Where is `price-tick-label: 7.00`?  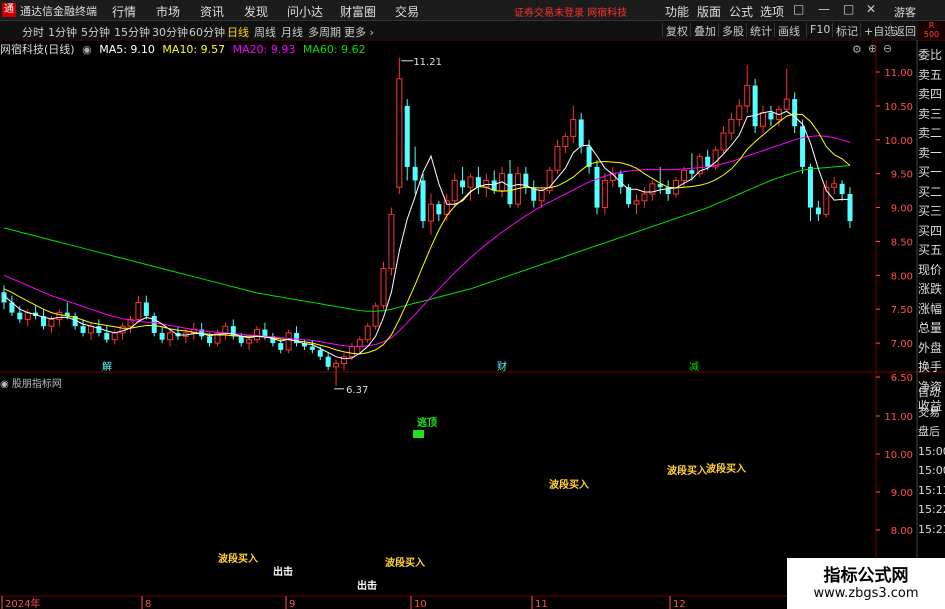 price-tick-label: 7.00 is located at coordinates (902, 344).